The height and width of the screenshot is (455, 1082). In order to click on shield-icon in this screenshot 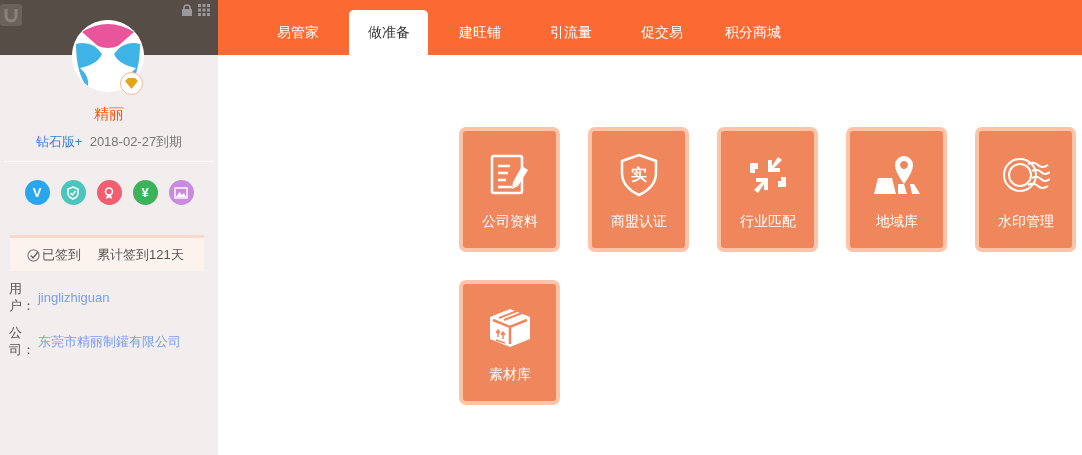, I will do `click(638, 175)`.